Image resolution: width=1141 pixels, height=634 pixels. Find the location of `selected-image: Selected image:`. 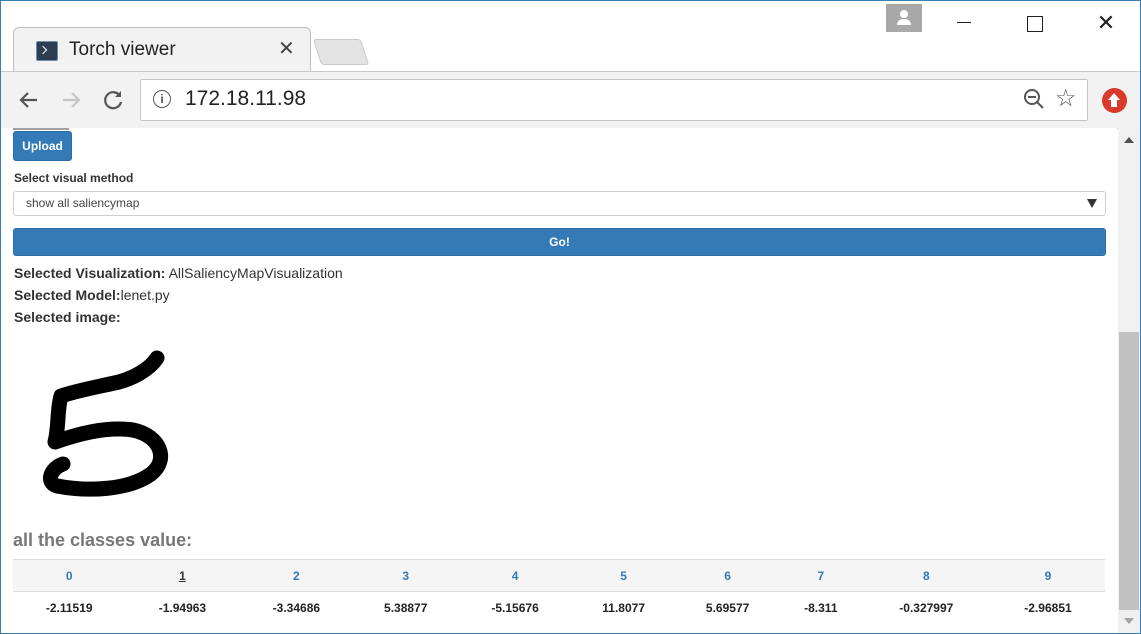

selected-image: Selected image: is located at coordinates (67, 317).